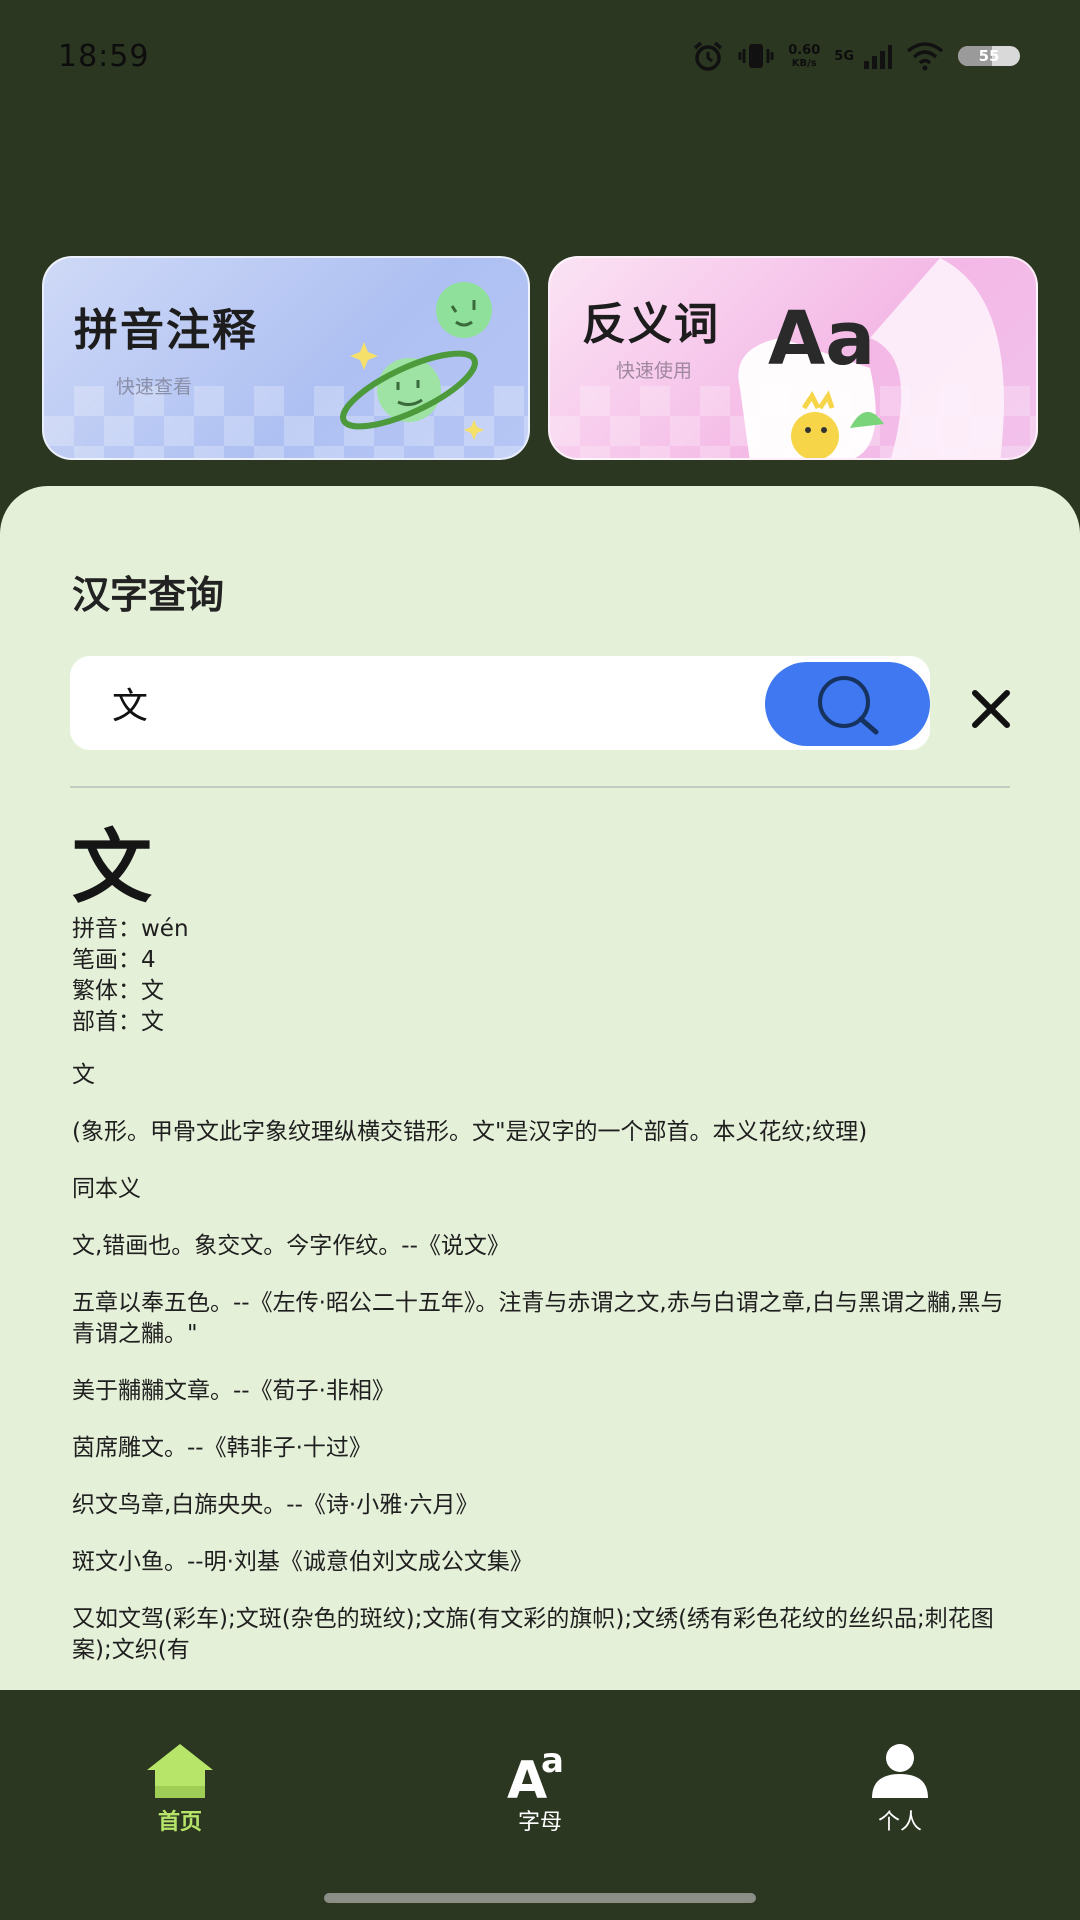  What do you see at coordinates (654, 371) in the screenshot?
I see `antonym-card-subtitle: 快速使用` at bounding box center [654, 371].